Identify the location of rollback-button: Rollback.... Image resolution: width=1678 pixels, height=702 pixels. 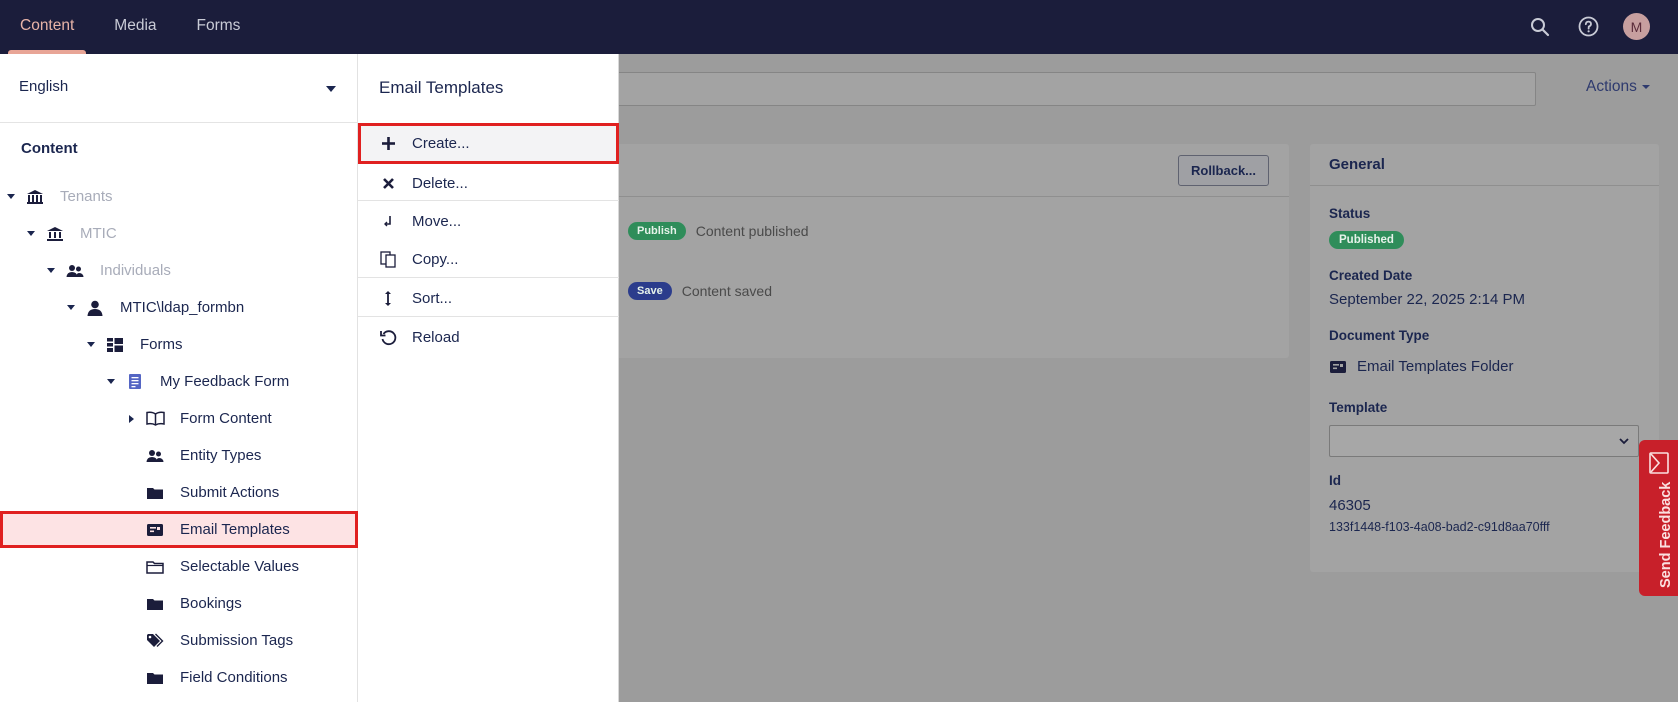
(1223, 170).